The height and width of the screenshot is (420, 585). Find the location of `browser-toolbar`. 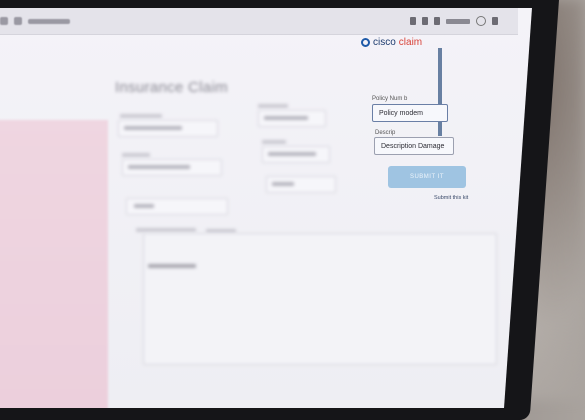

browser-toolbar is located at coordinates (259, 21).